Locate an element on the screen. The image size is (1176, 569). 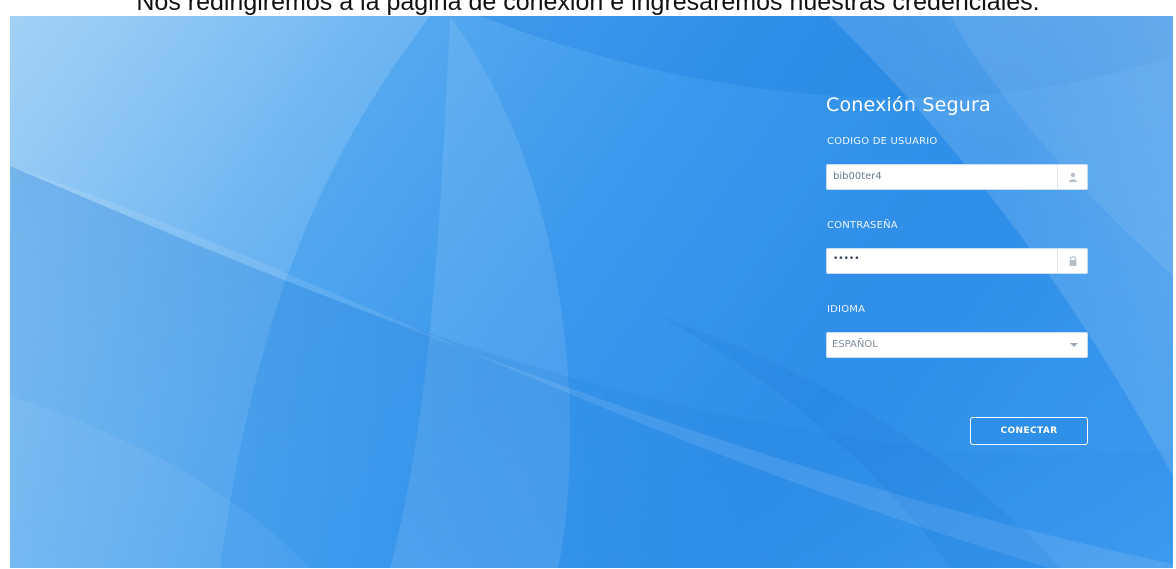
connect-button: CONECTAR is located at coordinates (1029, 431).